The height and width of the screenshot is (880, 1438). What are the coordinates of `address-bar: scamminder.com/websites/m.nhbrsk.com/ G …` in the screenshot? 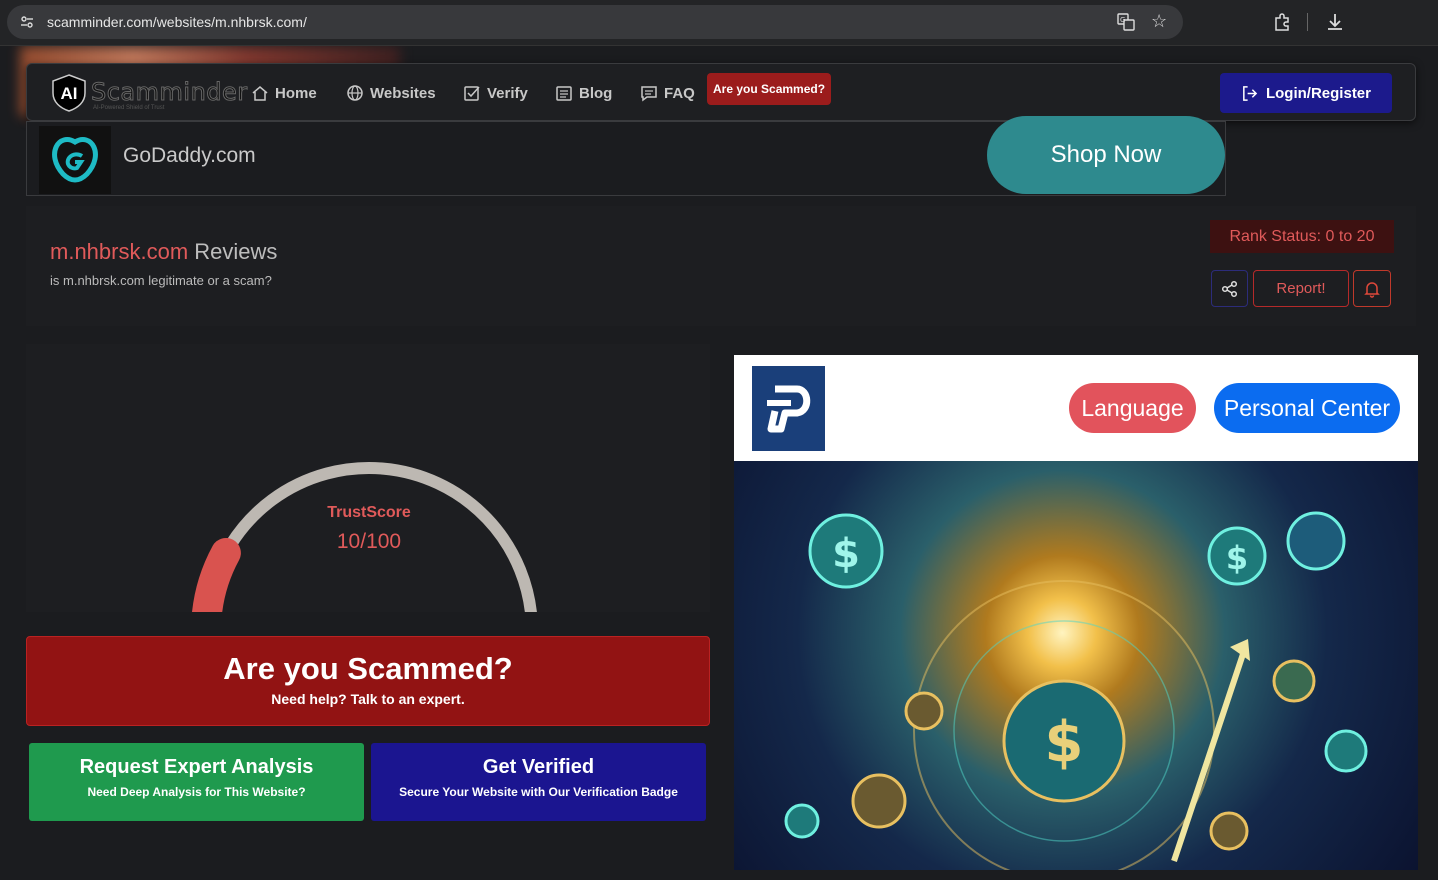 It's located at (595, 22).